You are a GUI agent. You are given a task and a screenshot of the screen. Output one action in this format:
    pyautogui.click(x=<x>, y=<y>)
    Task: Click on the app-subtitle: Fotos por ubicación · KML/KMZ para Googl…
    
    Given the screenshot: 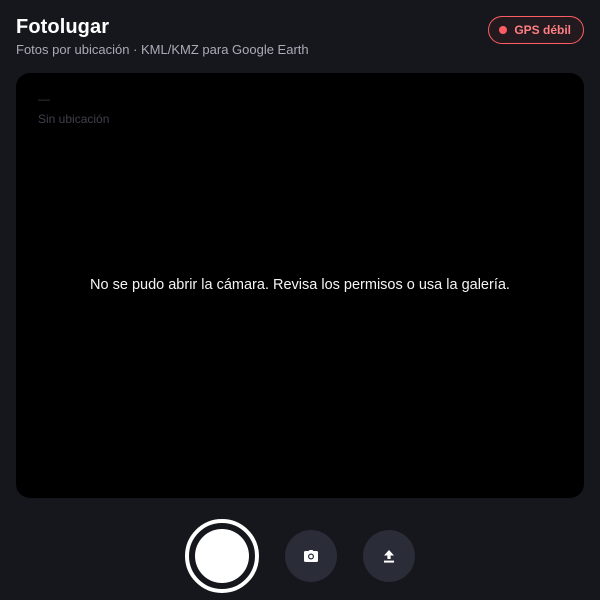 What is the action you would take?
    pyautogui.click(x=162, y=49)
    